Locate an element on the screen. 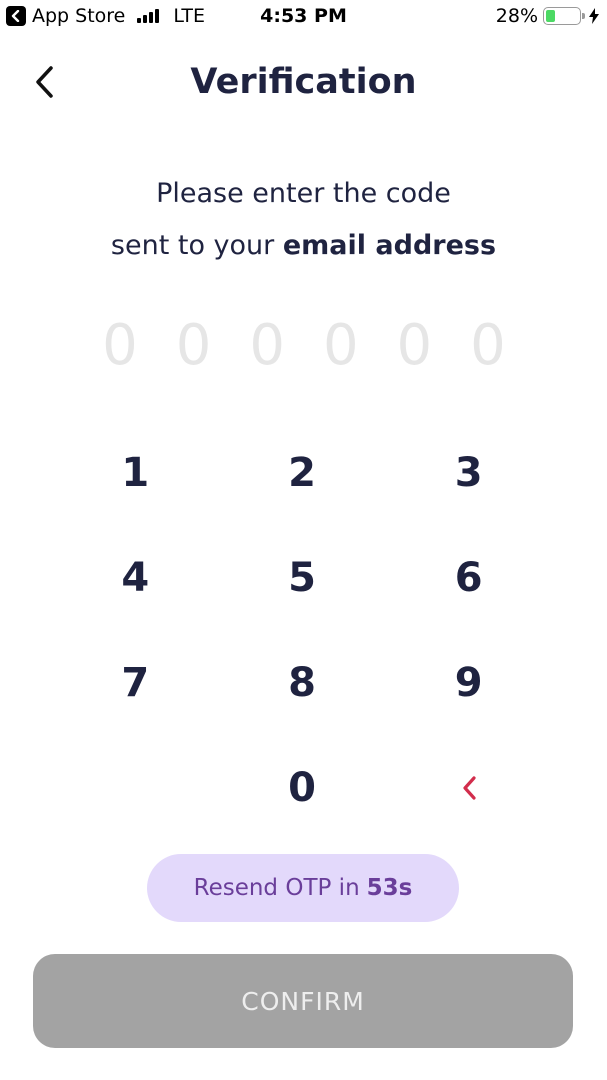 This screenshot has height=1080, width=607. key-7: 7 is located at coordinates (135, 682).